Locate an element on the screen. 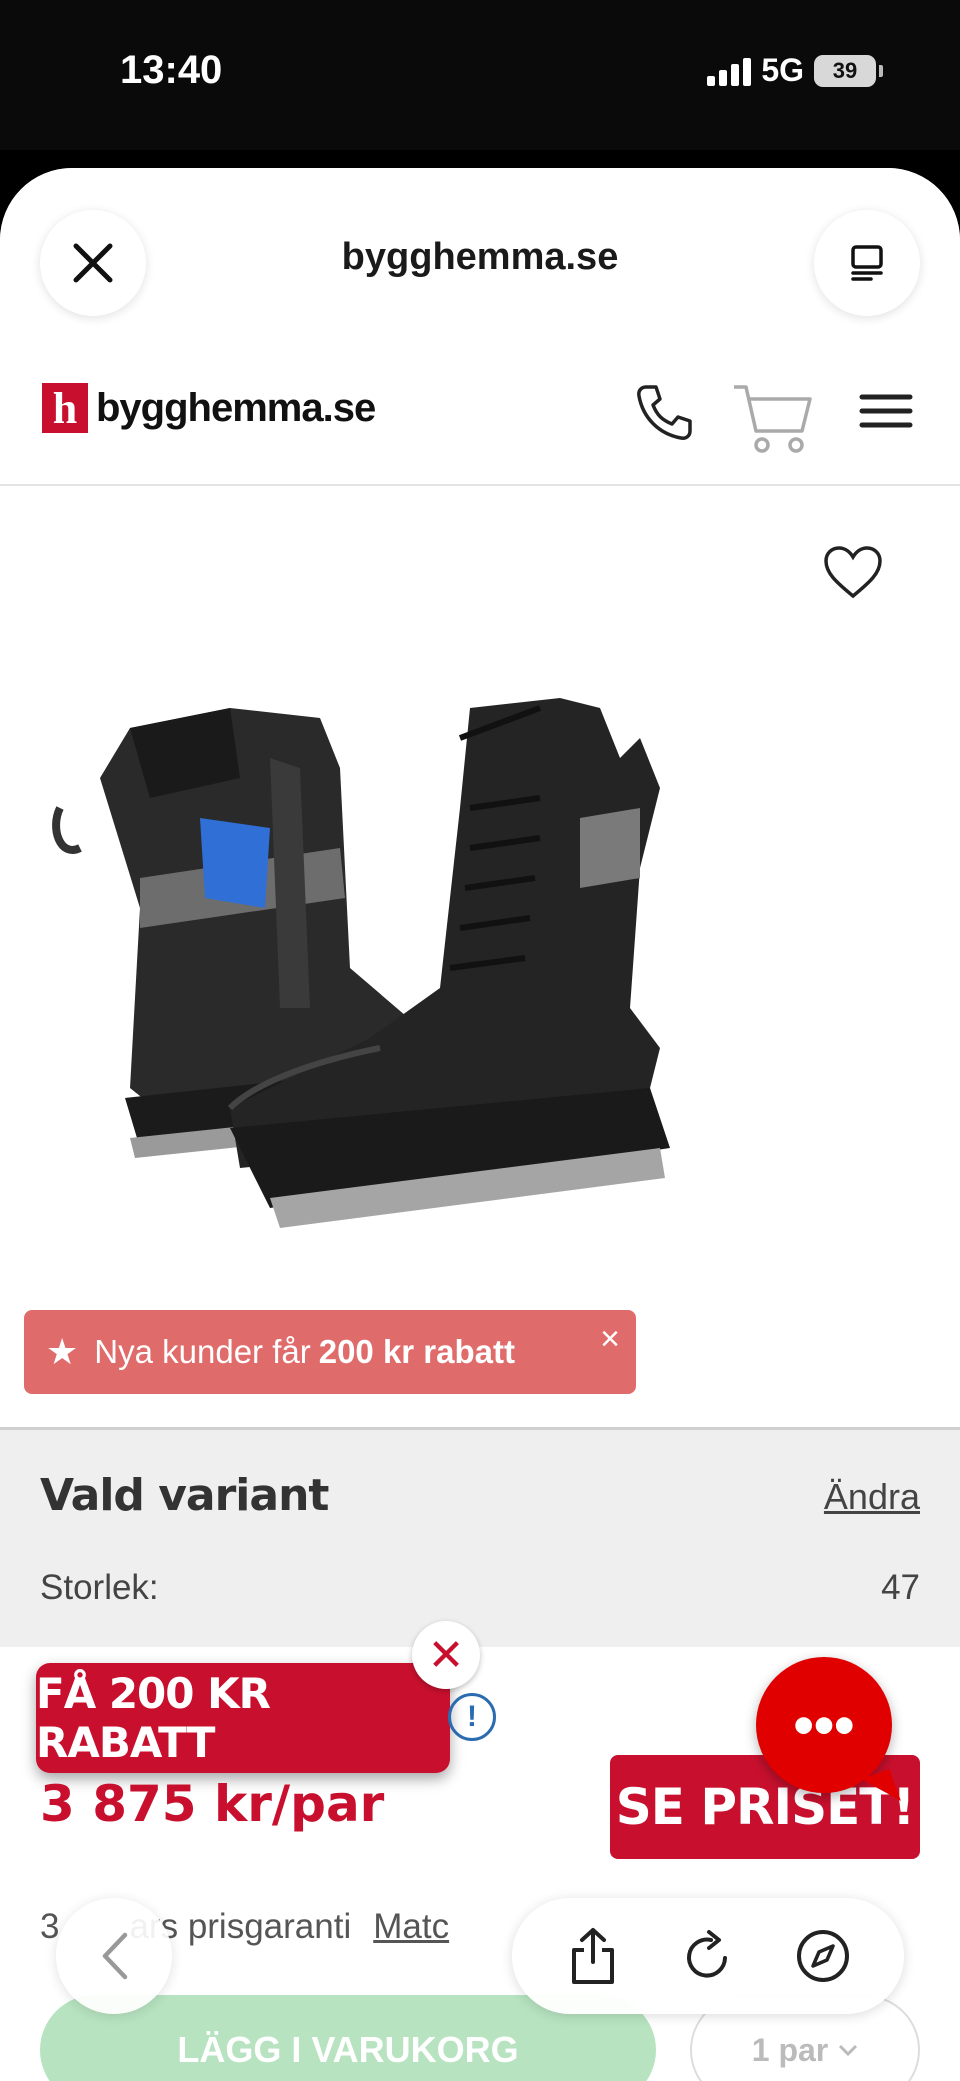 The width and height of the screenshot is (960, 2081). heart-icon is located at coordinates (853, 572).